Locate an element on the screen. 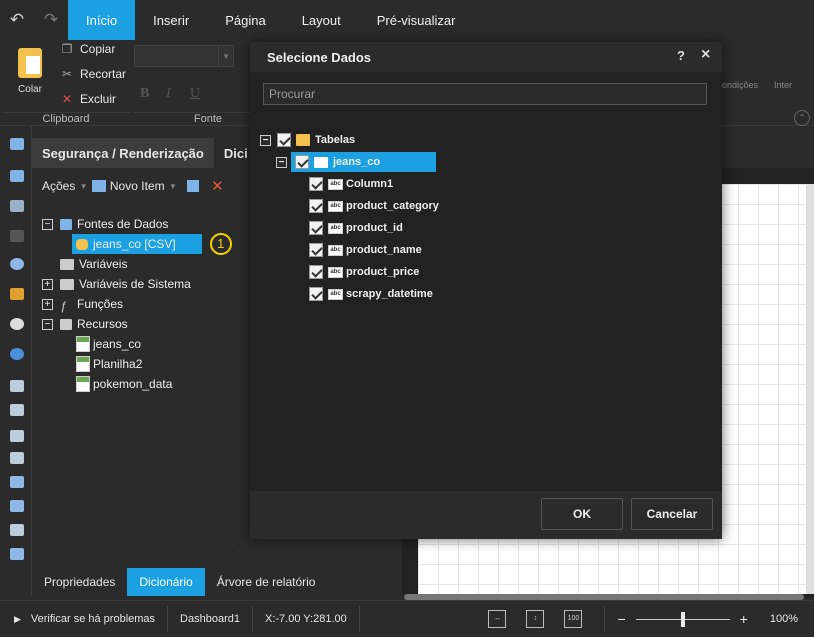 The width and height of the screenshot is (814, 637). tab-security-rendering: Segurança / Renderização is located at coordinates (123, 153).